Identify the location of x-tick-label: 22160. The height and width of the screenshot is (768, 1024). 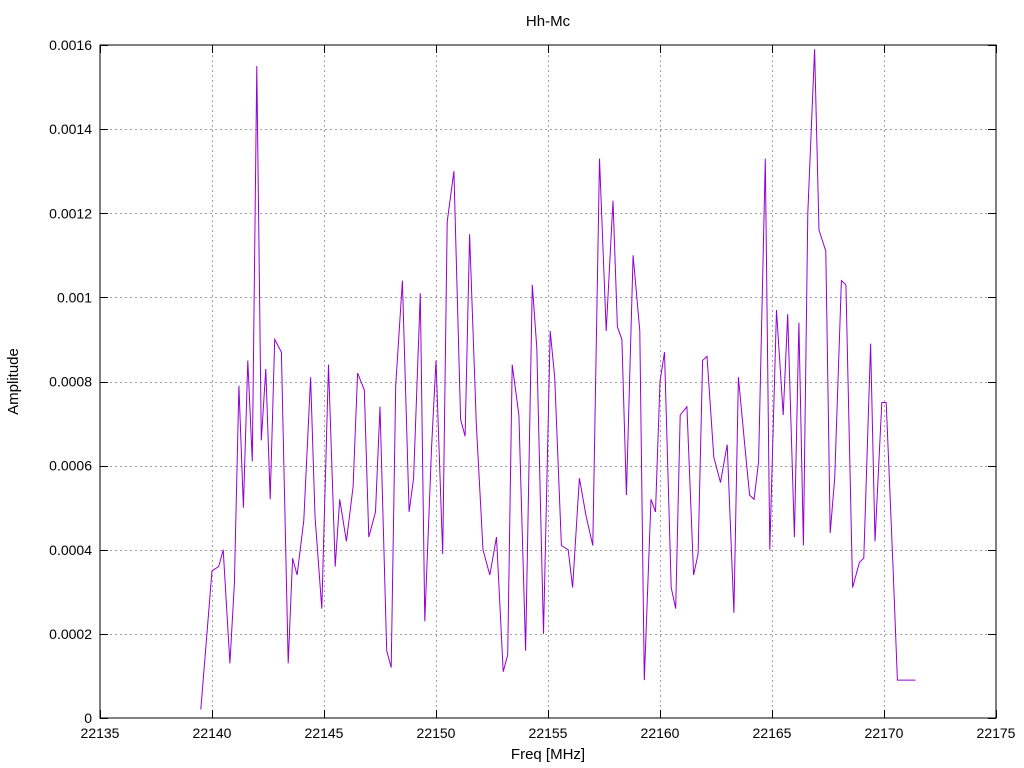
(660, 733).